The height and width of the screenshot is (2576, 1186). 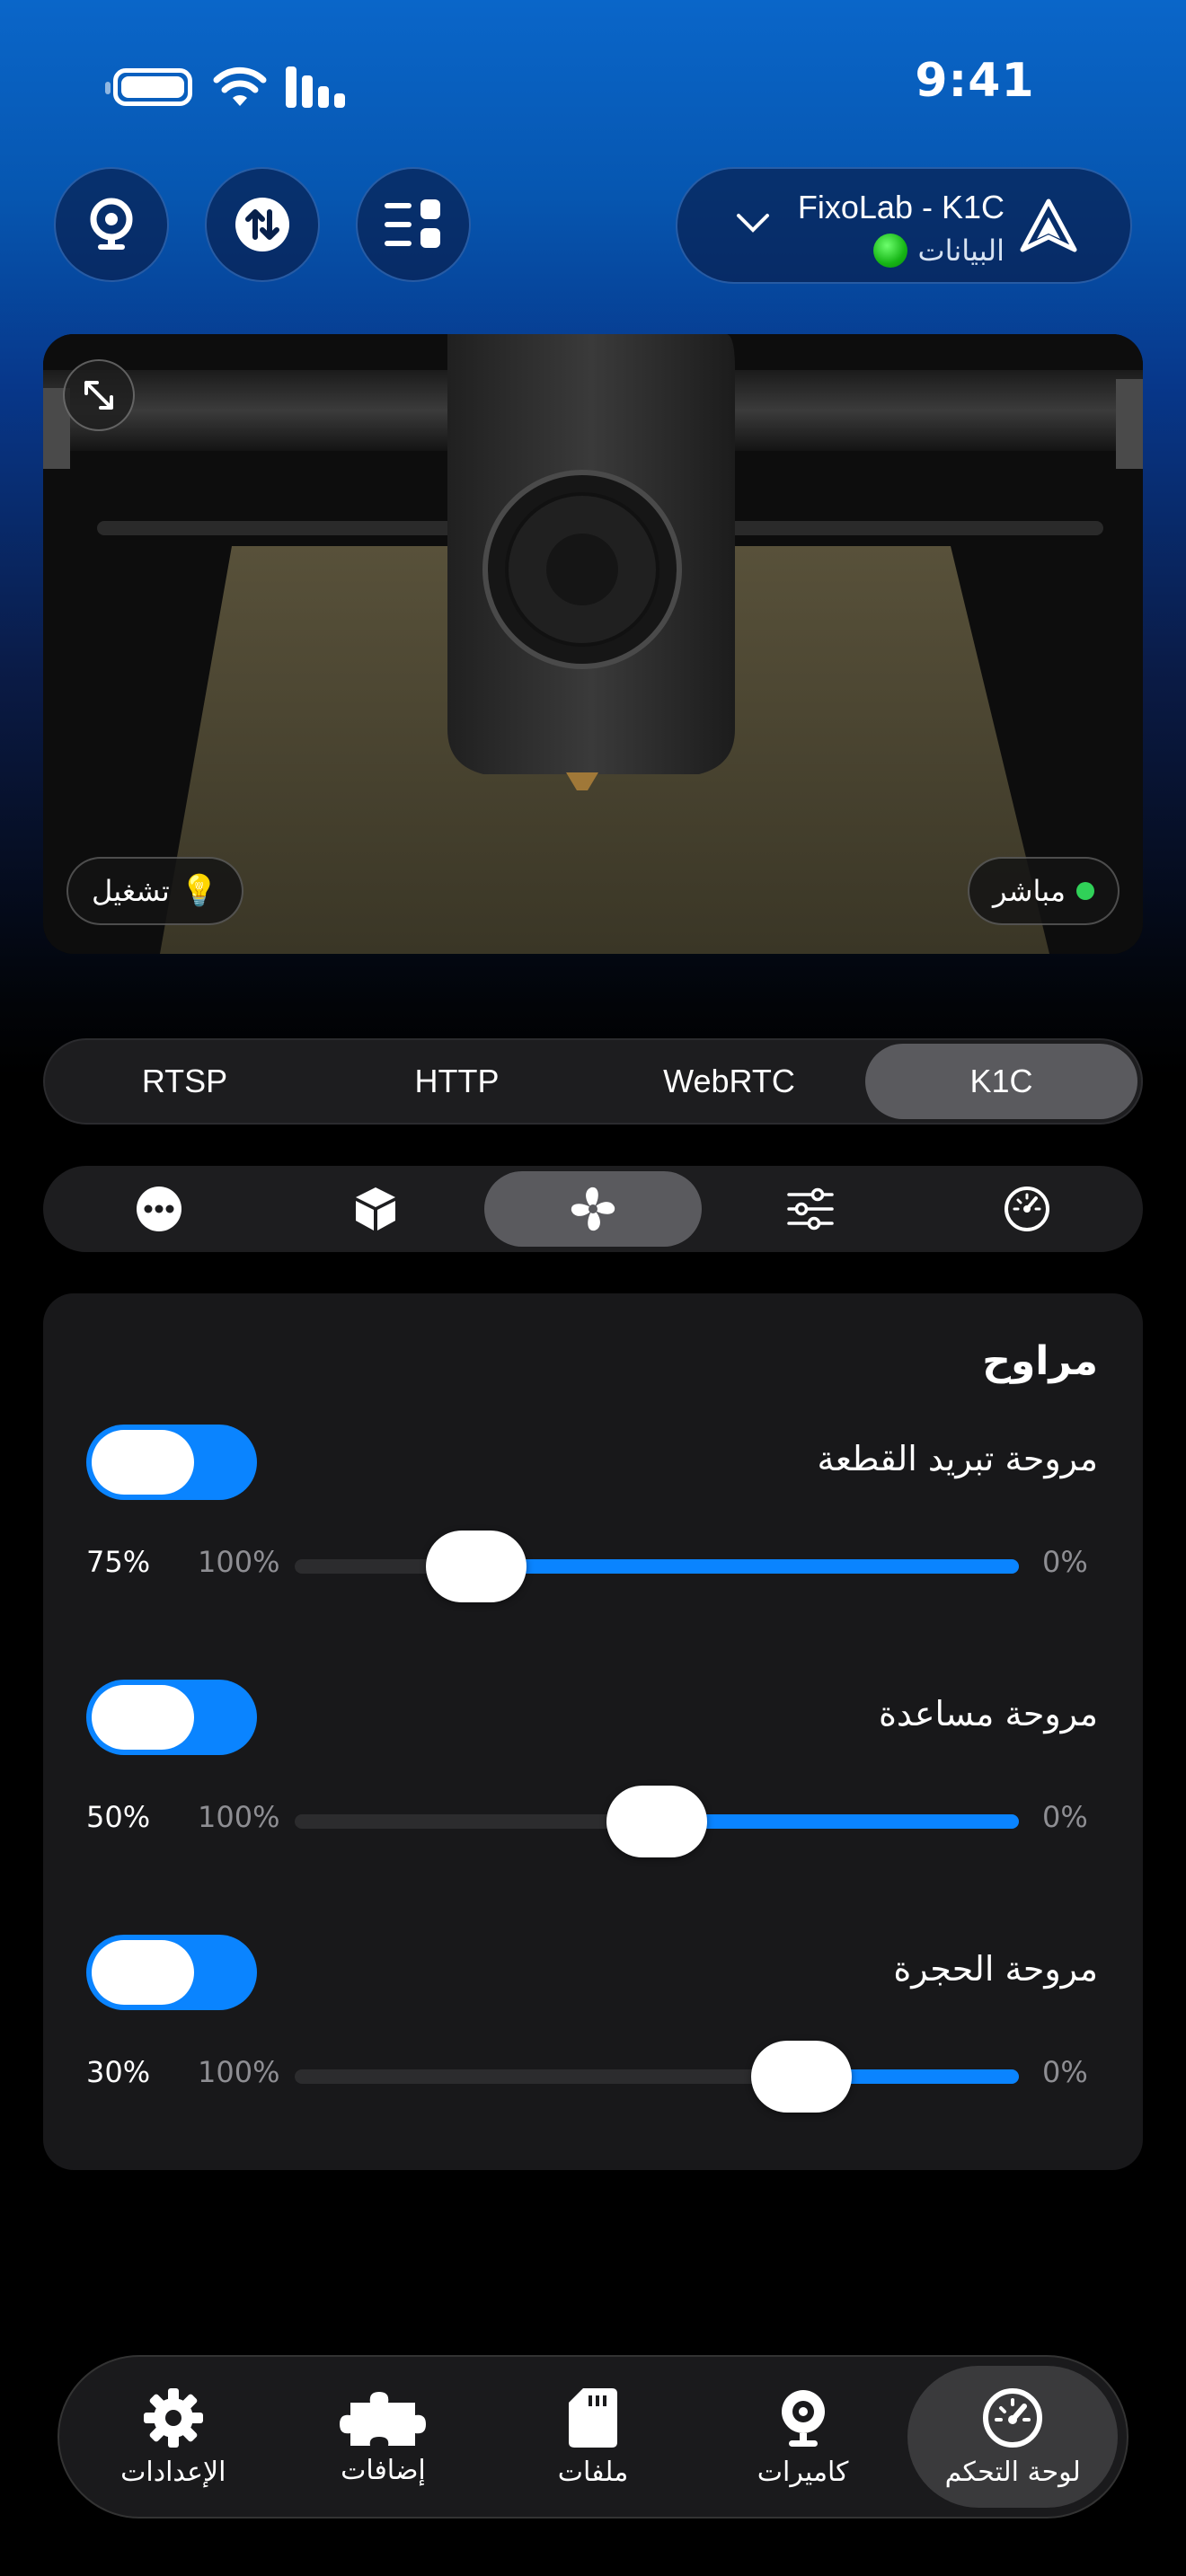 What do you see at coordinates (889, 251) in the screenshot?
I see `online-indicator-icon` at bounding box center [889, 251].